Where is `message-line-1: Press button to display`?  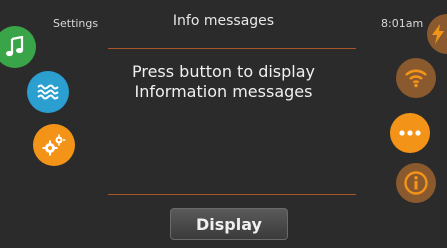 message-line-1: Press button to display is located at coordinates (223, 71).